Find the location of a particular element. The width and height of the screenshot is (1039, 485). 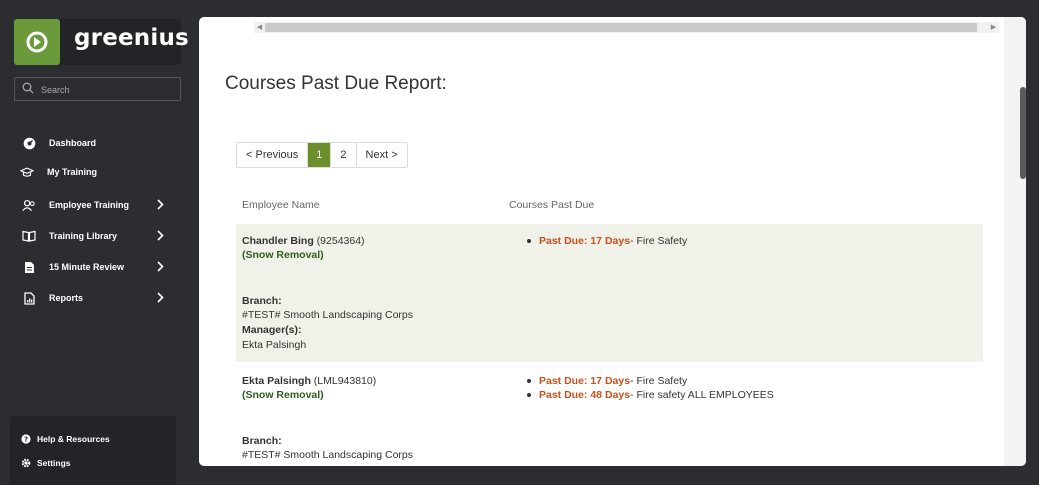

sidebar-item-label: Reports is located at coordinates (66, 298).